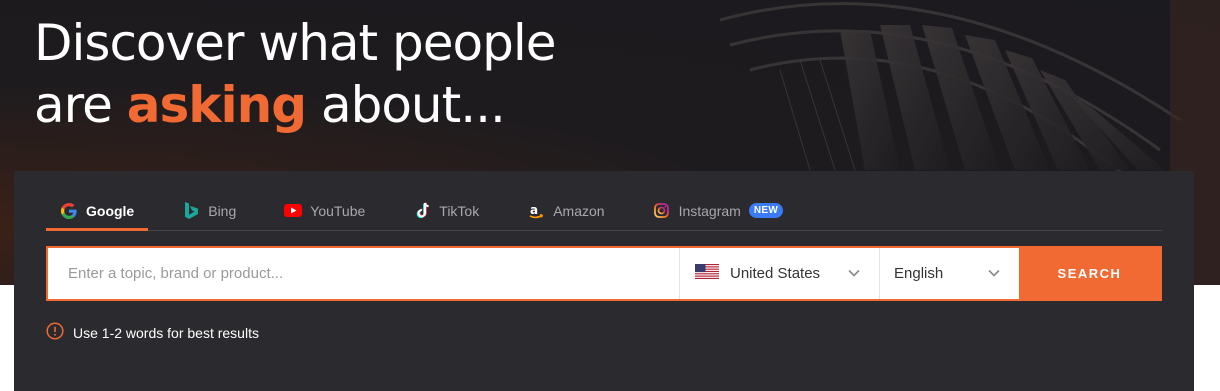  I want to click on tab-instagram: Instagram NEW, so click(718, 210).